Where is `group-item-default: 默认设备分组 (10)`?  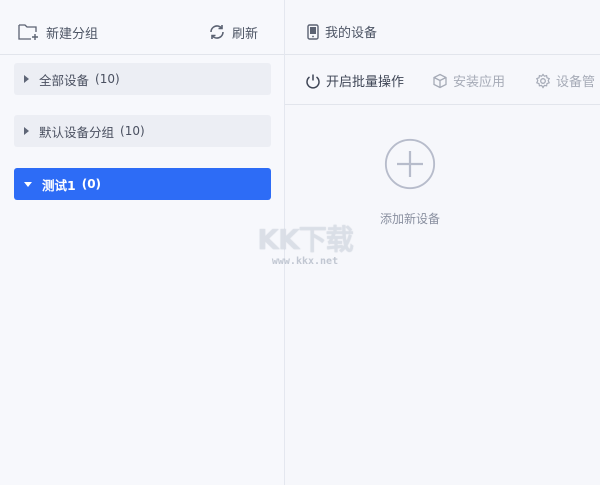
group-item-default: 默认设备分组 (10) is located at coordinates (142, 131).